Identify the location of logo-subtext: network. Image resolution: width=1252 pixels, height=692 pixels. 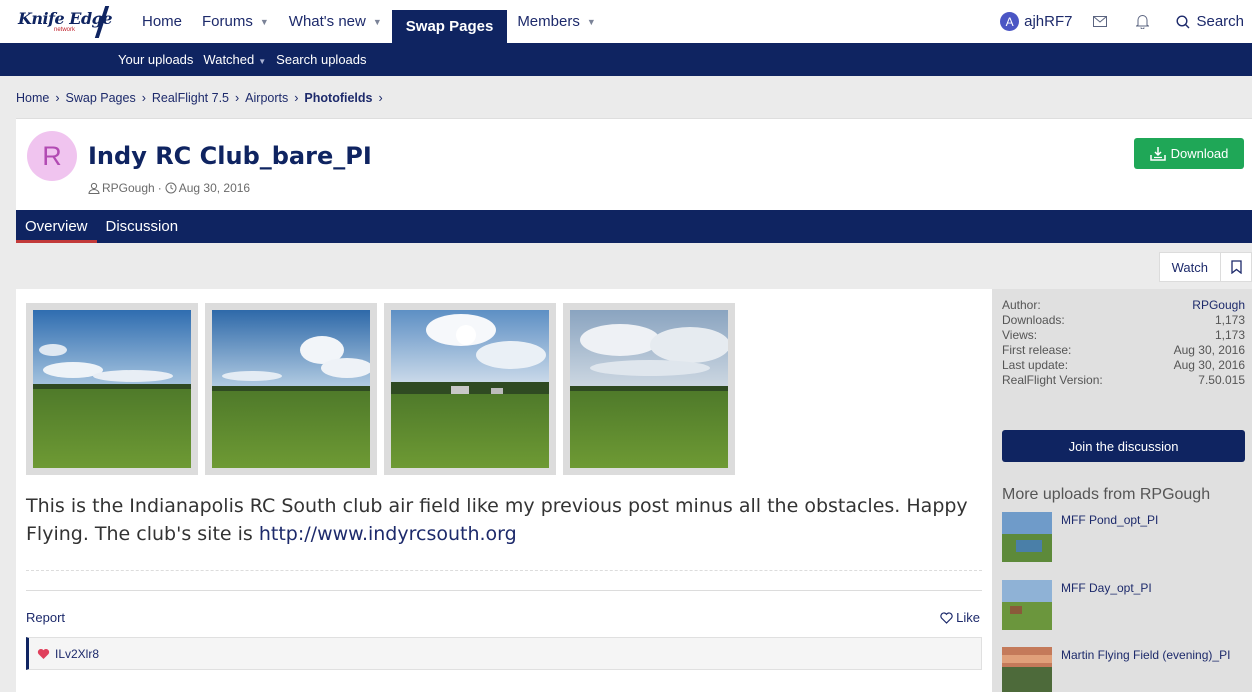
(65, 30).